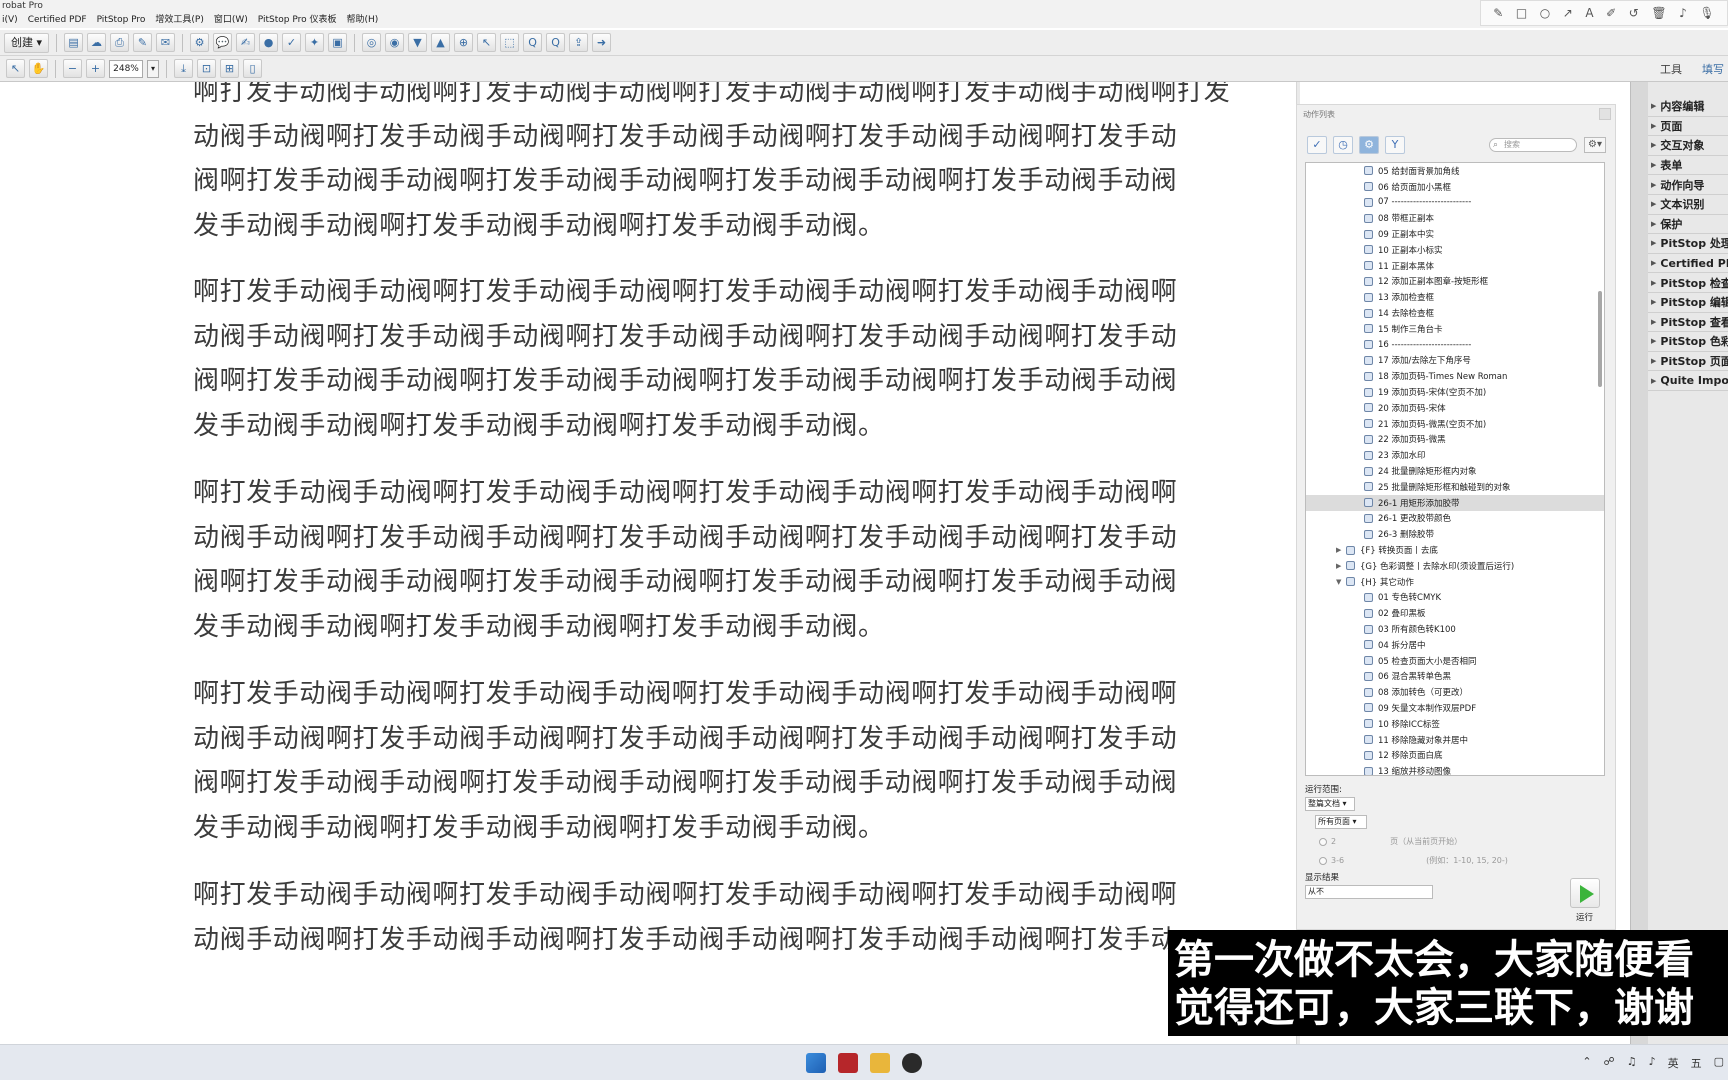 The height and width of the screenshot is (1080, 1728). Describe the element at coordinates (1568, 13) in the screenshot. I see `arrow-icon: ↗` at that location.